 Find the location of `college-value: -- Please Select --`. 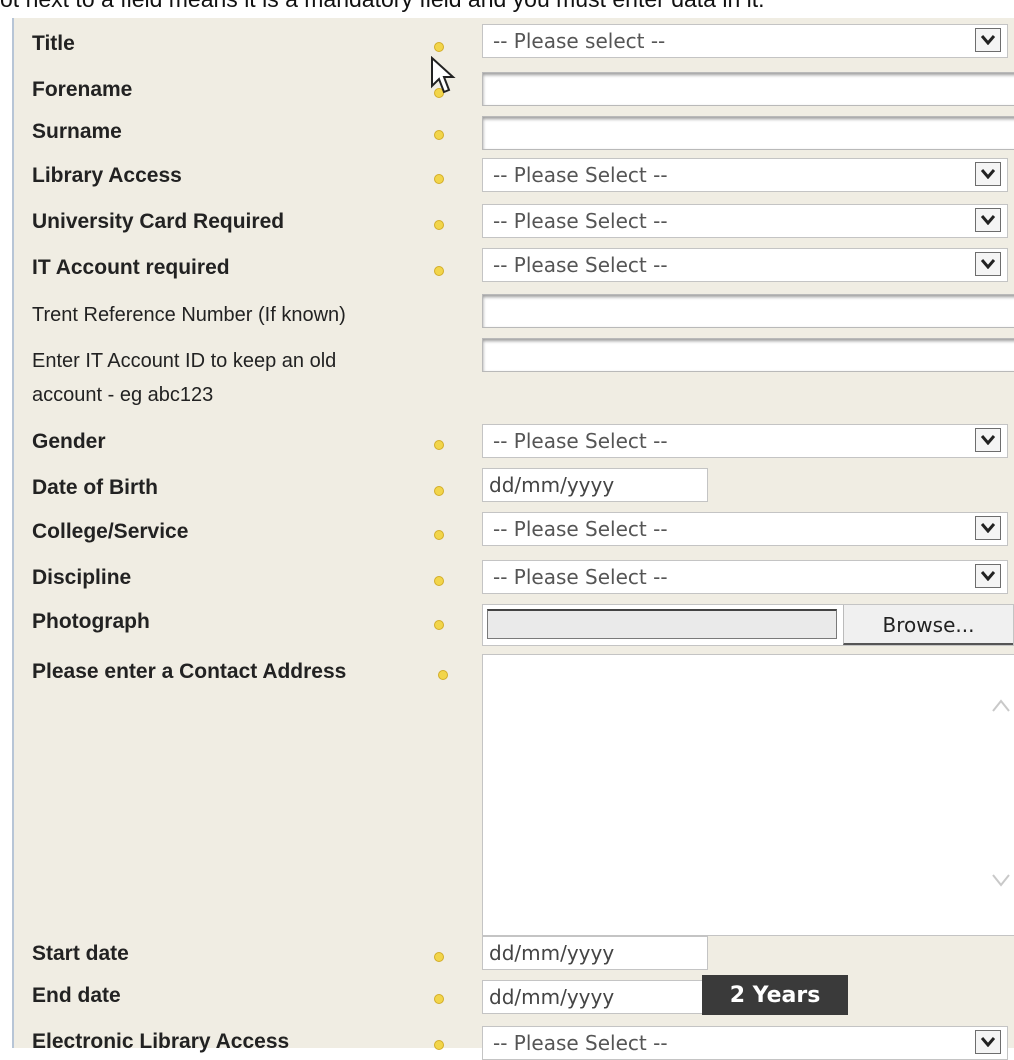

college-value: -- Please Select -- is located at coordinates (580, 529).